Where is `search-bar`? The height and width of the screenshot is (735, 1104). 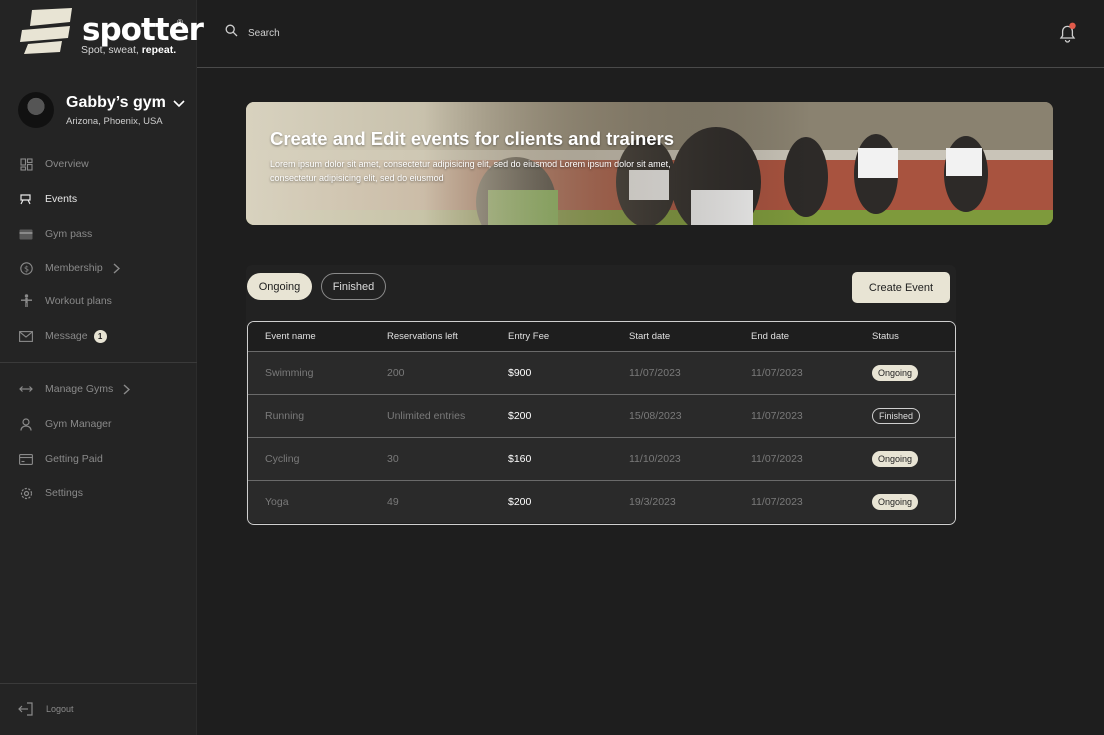
search-bar is located at coordinates (336, 33).